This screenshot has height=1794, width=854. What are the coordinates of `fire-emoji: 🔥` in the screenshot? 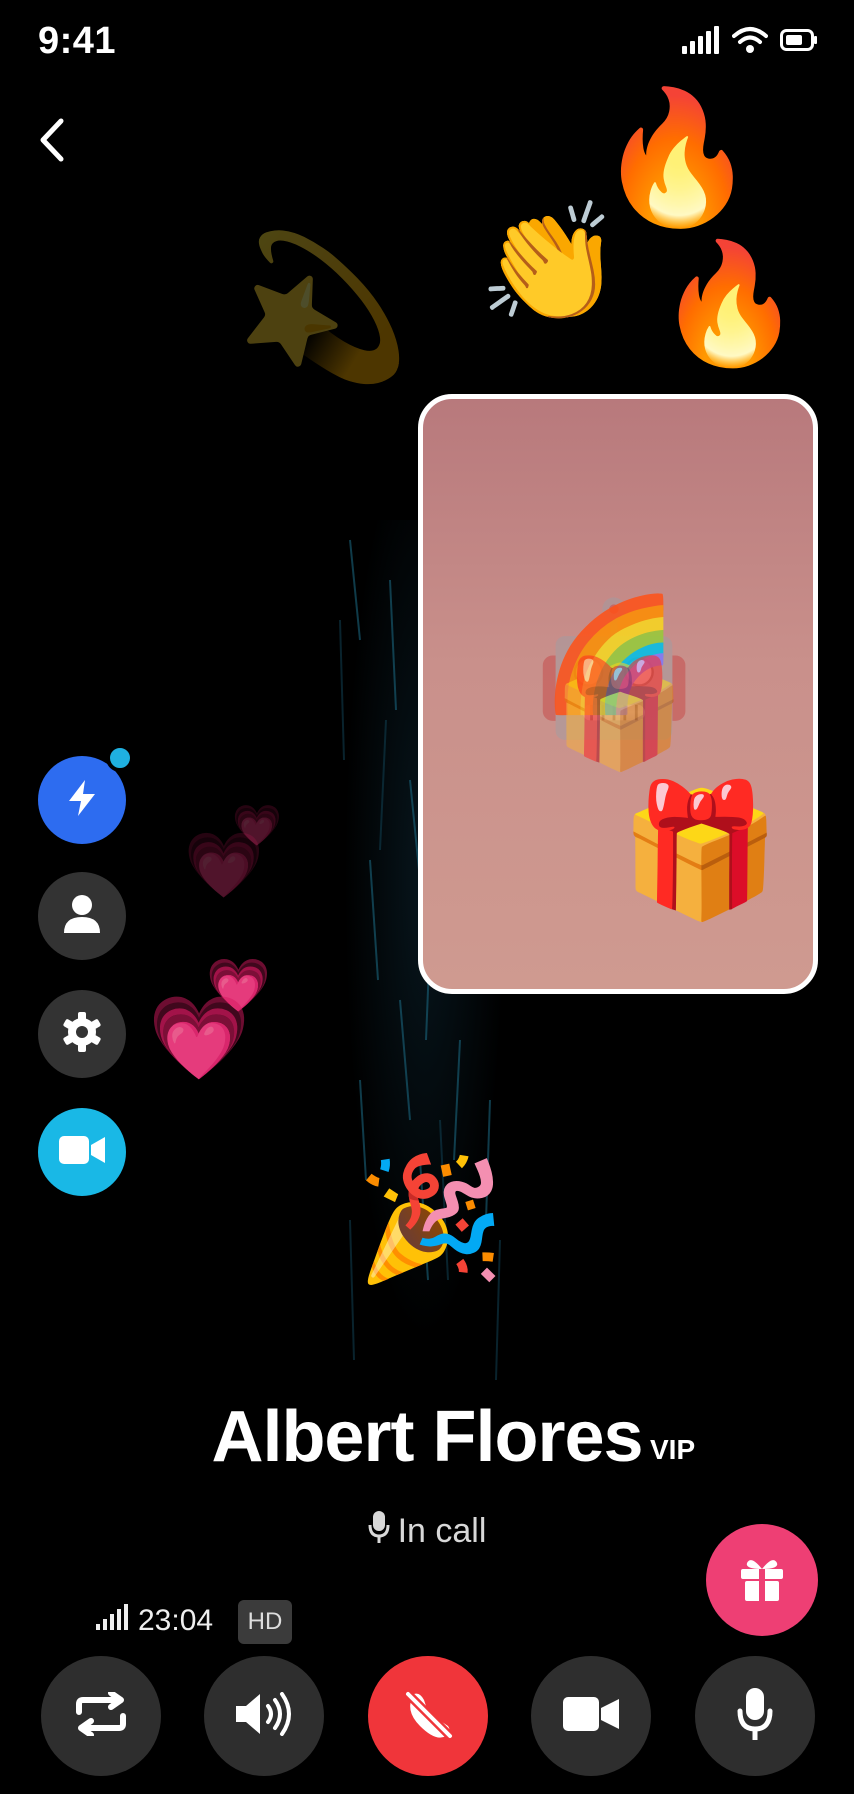 It's located at (729, 303).